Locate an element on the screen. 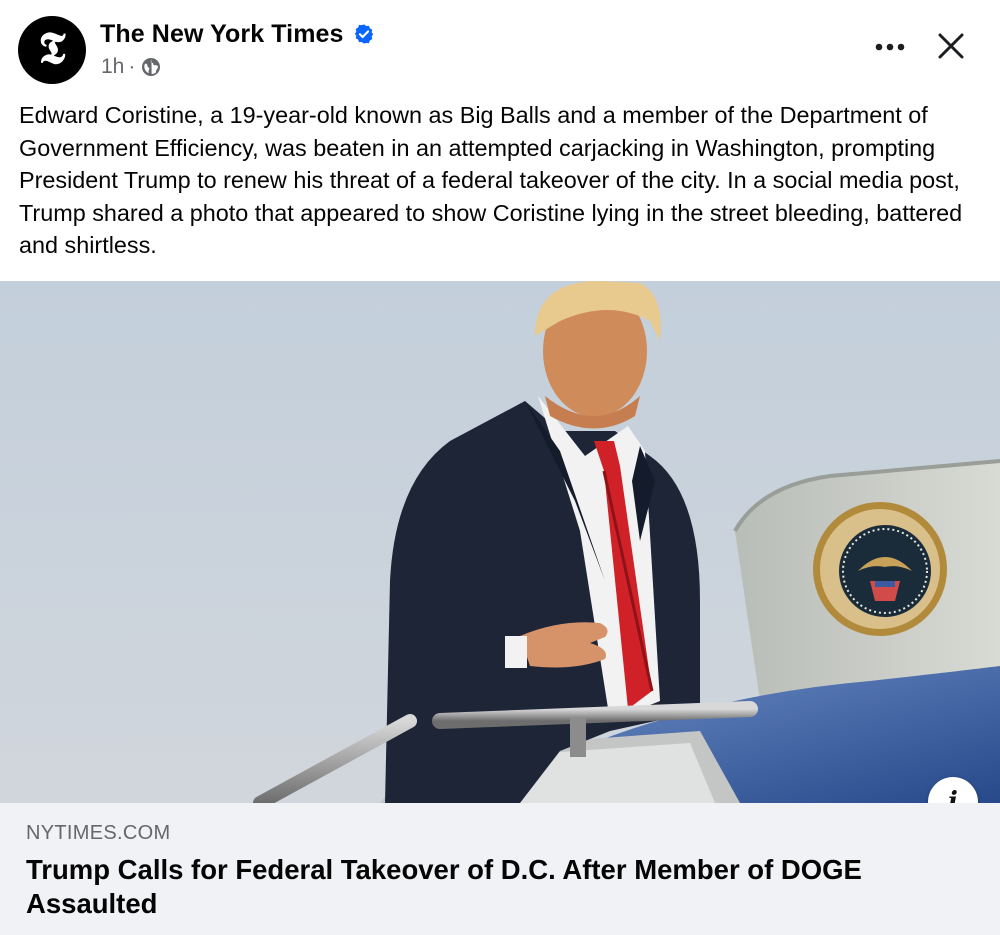  page-name: The New York Times is located at coordinates (222, 34).